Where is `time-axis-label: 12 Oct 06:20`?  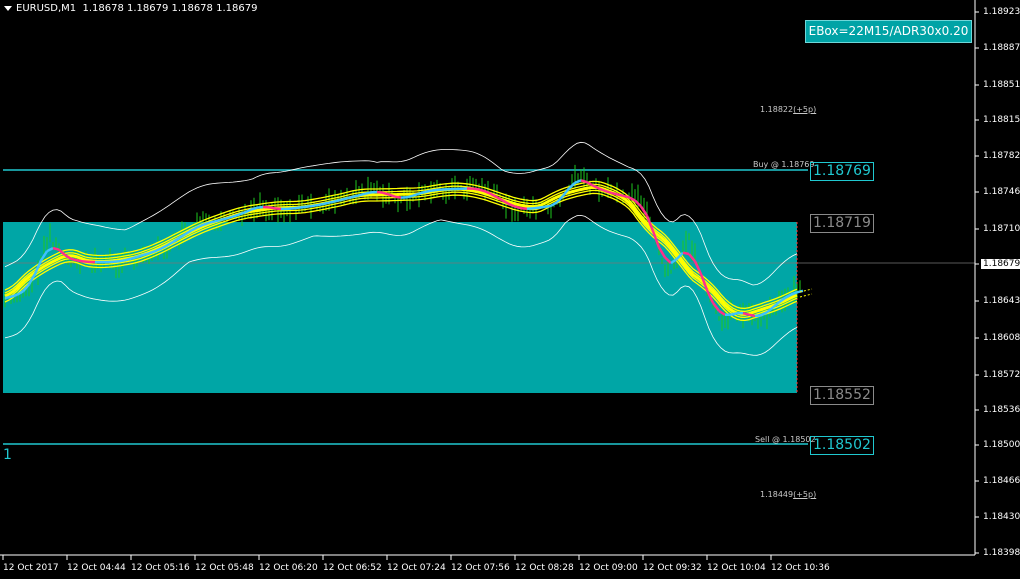 time-axis-label: 12 Oct 06:20 is located at coordinates (288, 568).